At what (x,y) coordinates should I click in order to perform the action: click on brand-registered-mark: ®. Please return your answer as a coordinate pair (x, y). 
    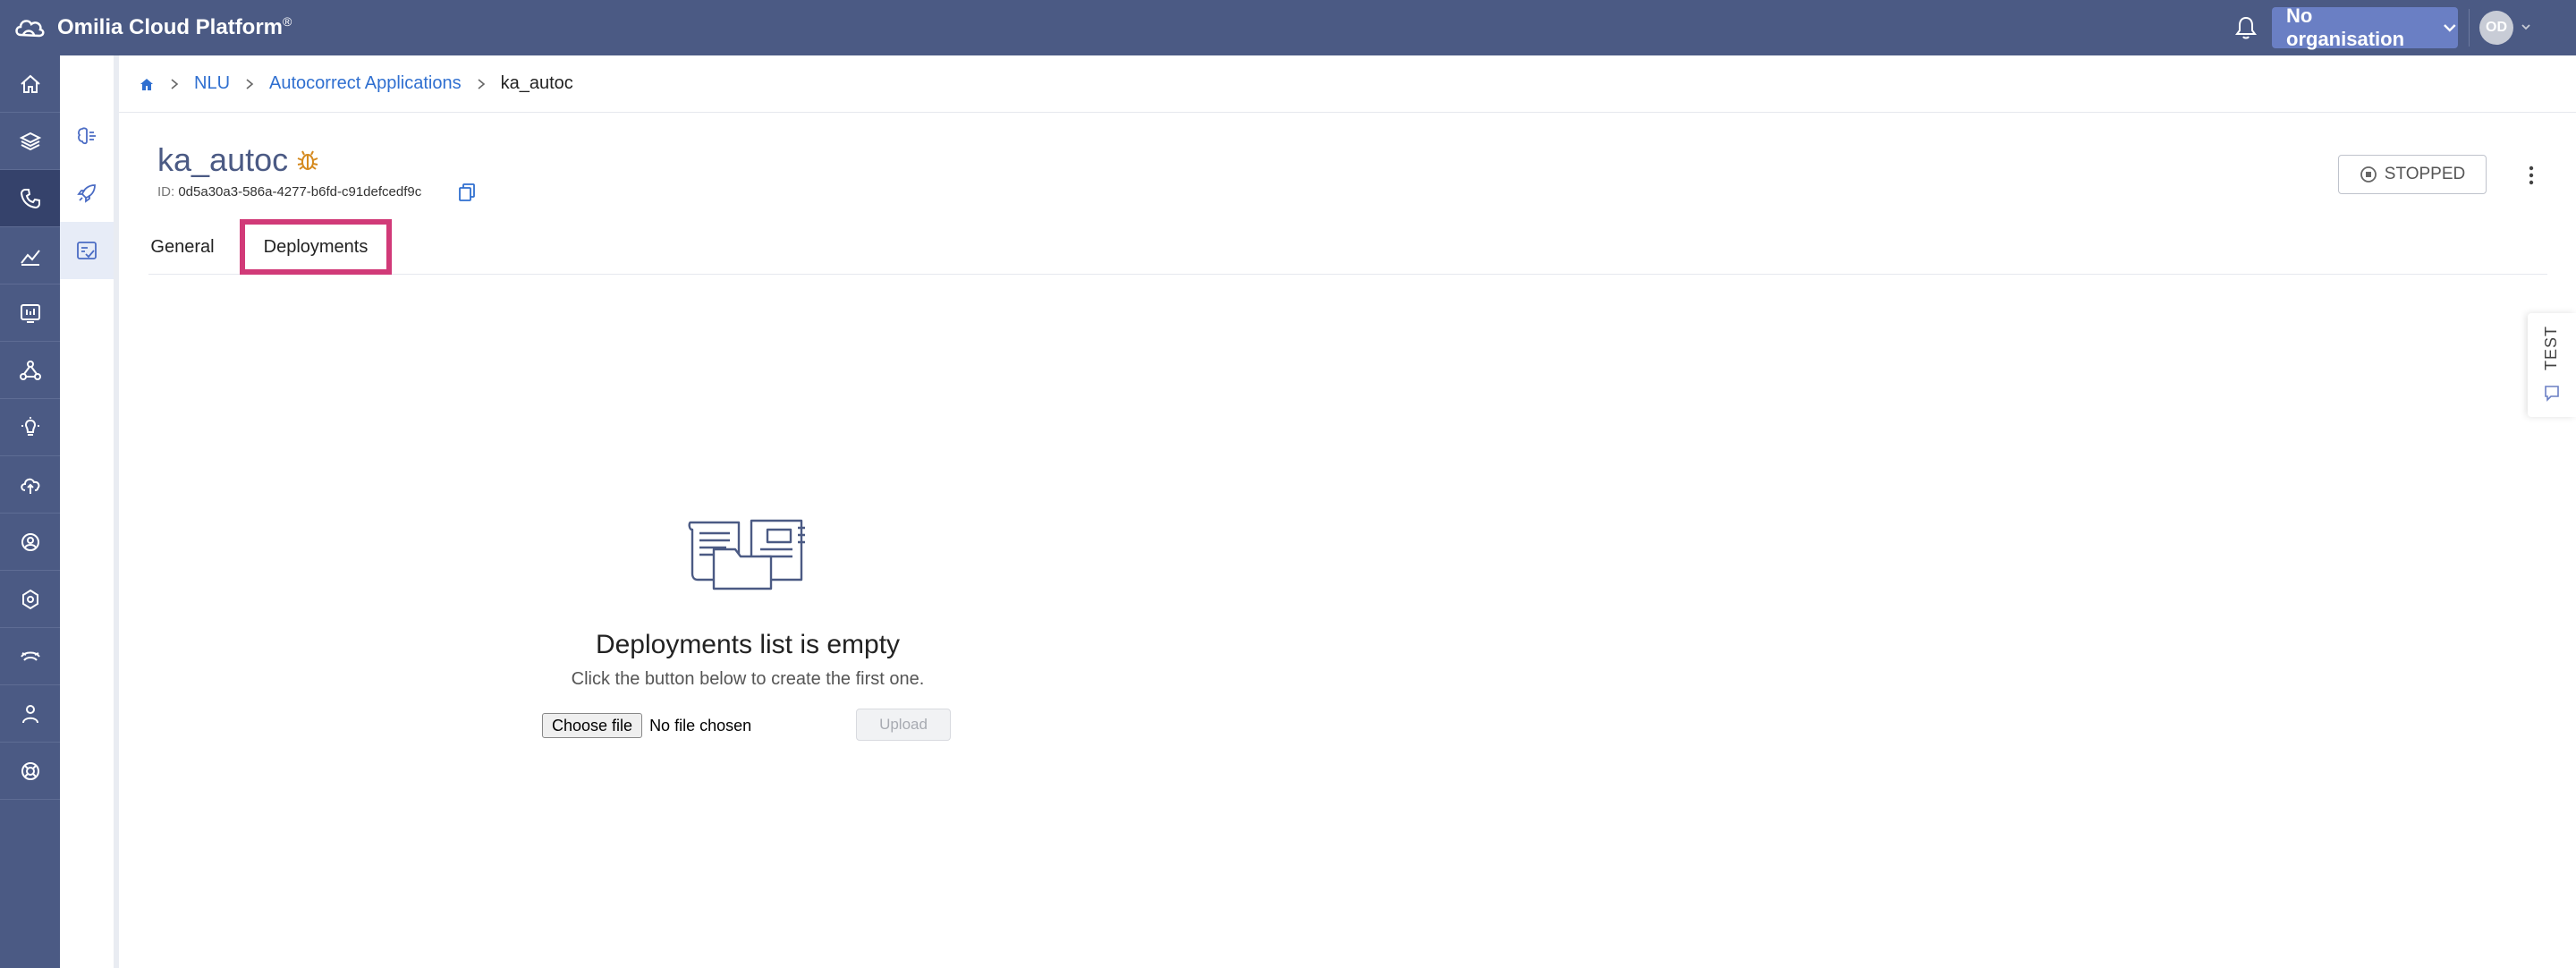
    Looking at the image, I should click on (287, 21).